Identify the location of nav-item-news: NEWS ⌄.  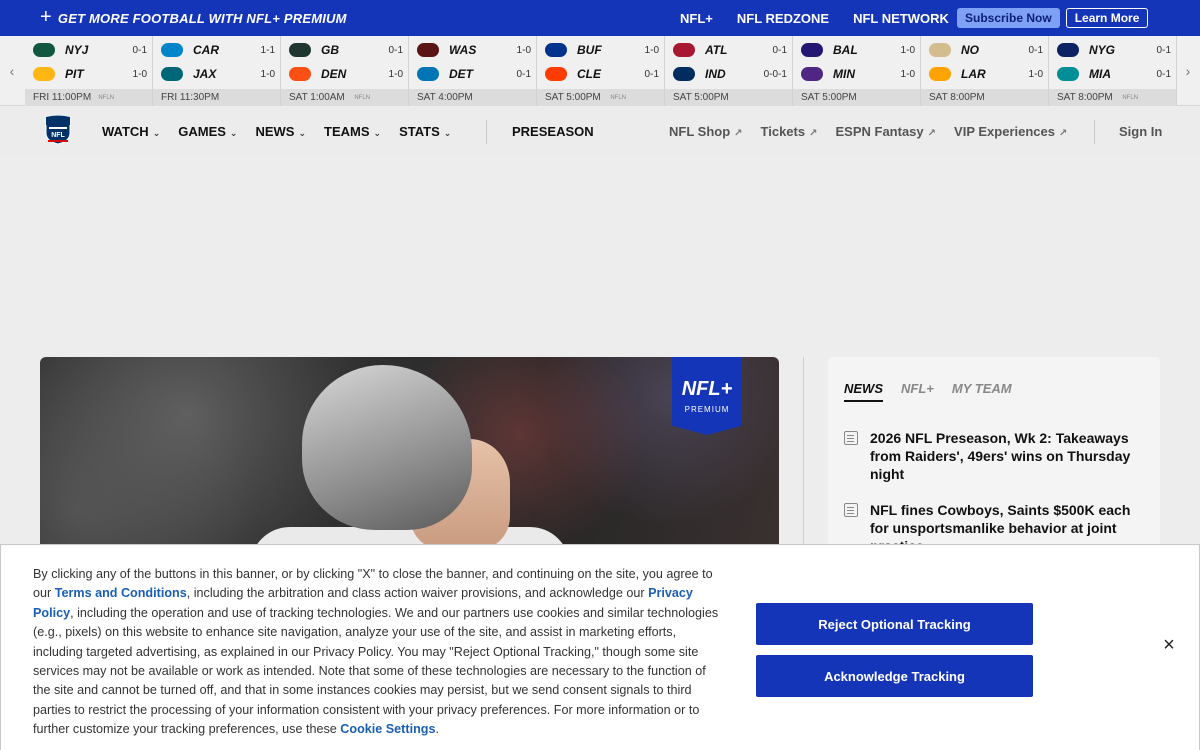
(280, 131).